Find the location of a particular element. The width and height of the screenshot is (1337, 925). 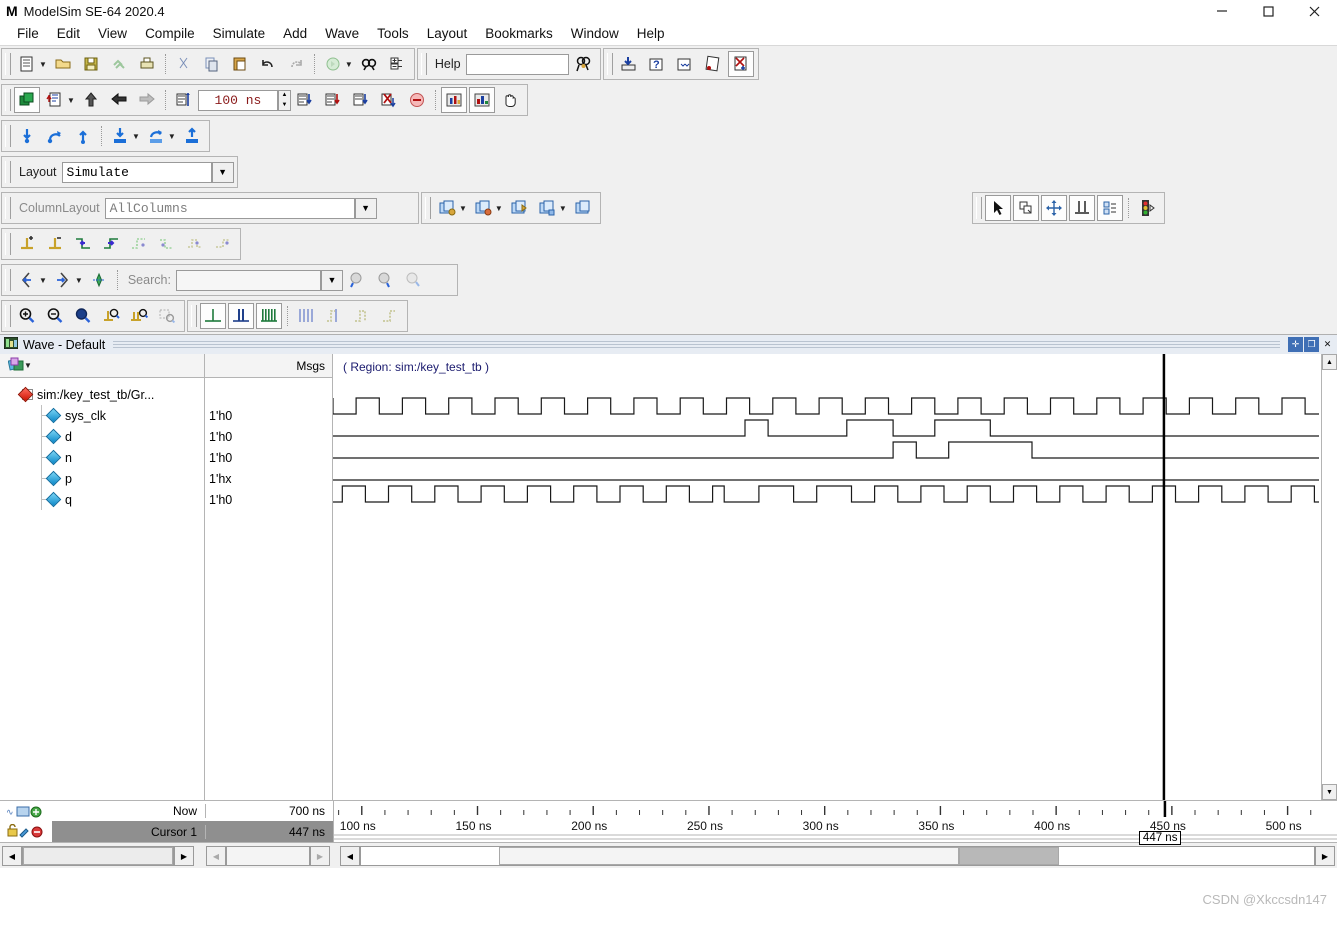

expand-all-dropdown-icon: ▼ is located at coordinates (43, 280).